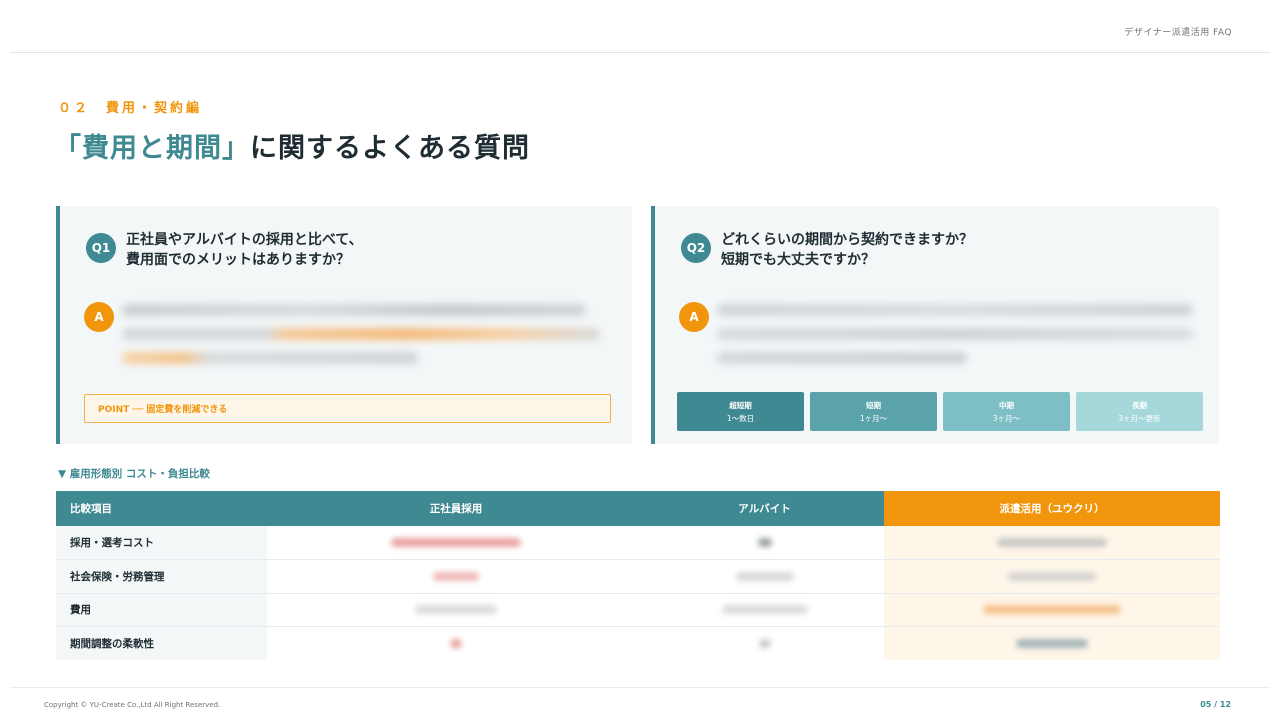  Describe the element at coordinates (873, 411) in the screenshot. I see `period-option-short: 短期 1ヶ月〜` at that location.